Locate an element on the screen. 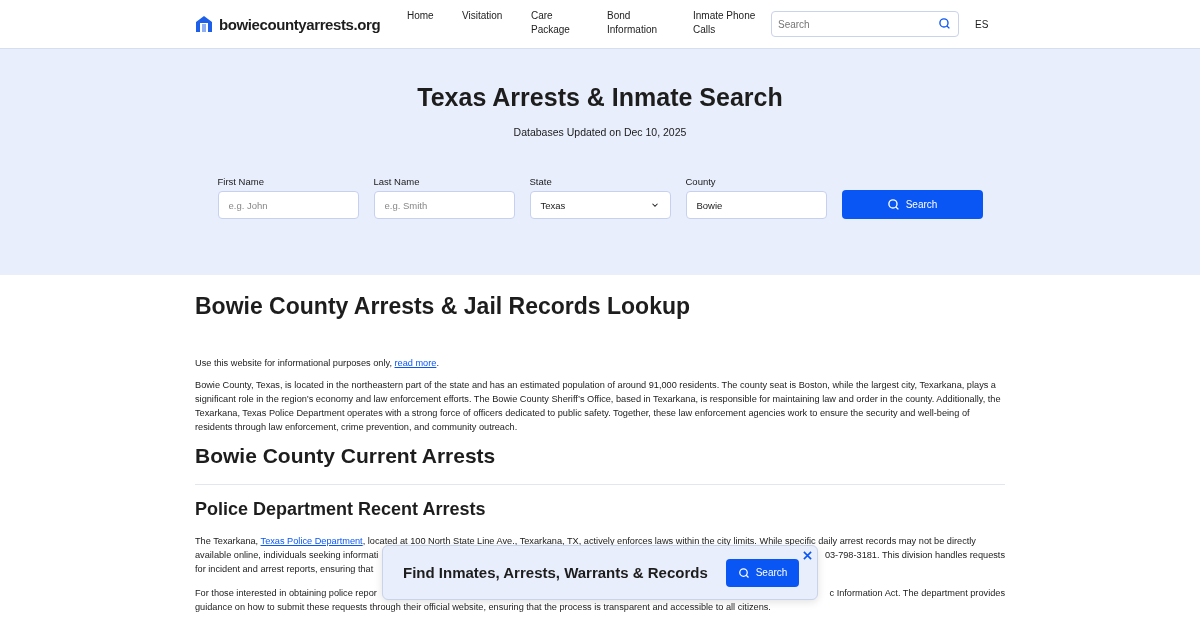 This screenshot has width=1200, height=620. input-field: Bowie is located at coordinates (756, 205).